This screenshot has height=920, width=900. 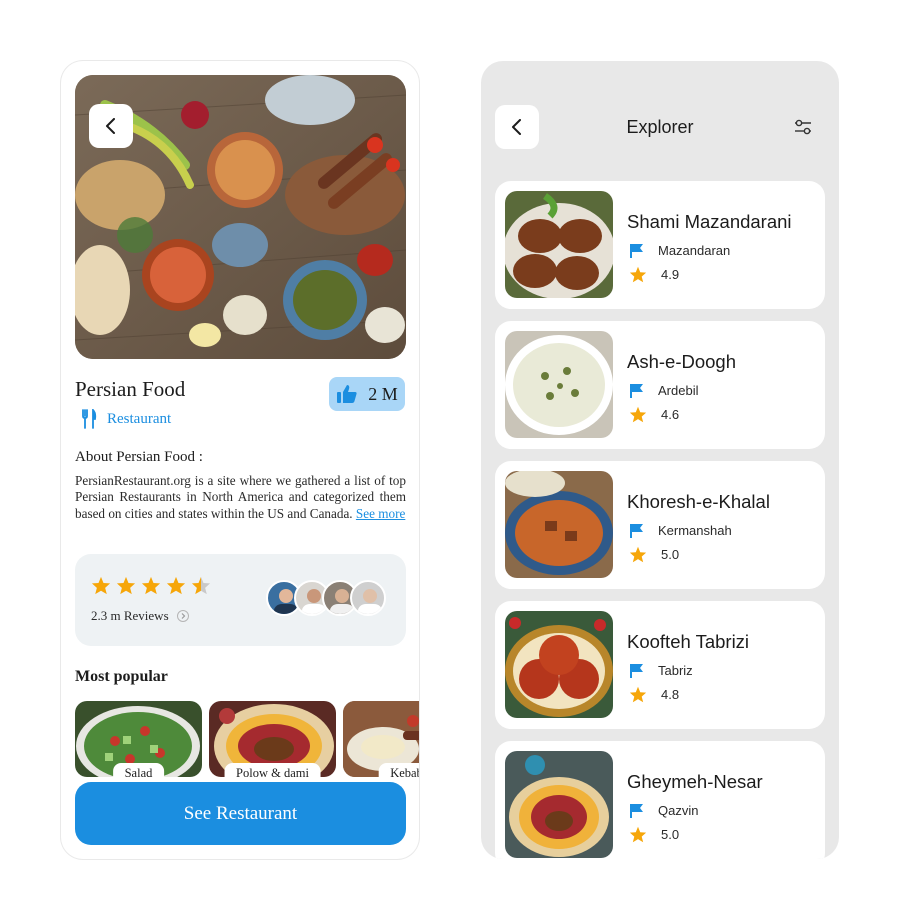 What do you see at coordinates (694, 250) in the screenshot?
I see `dish-region-label: Mazandaran` at bounding box center [694, 250].